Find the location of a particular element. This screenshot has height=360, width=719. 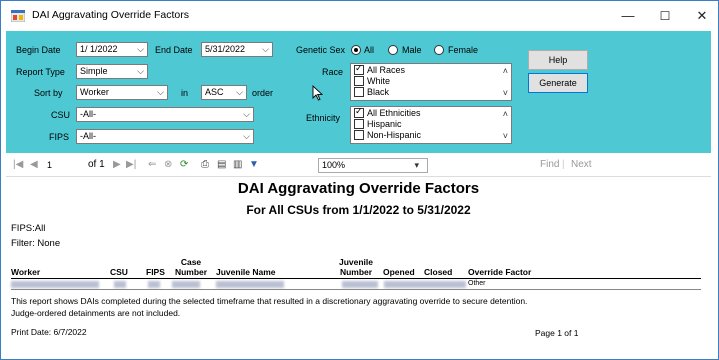

chevron-down-icon: ▾ is located at coordinates (416, 165).